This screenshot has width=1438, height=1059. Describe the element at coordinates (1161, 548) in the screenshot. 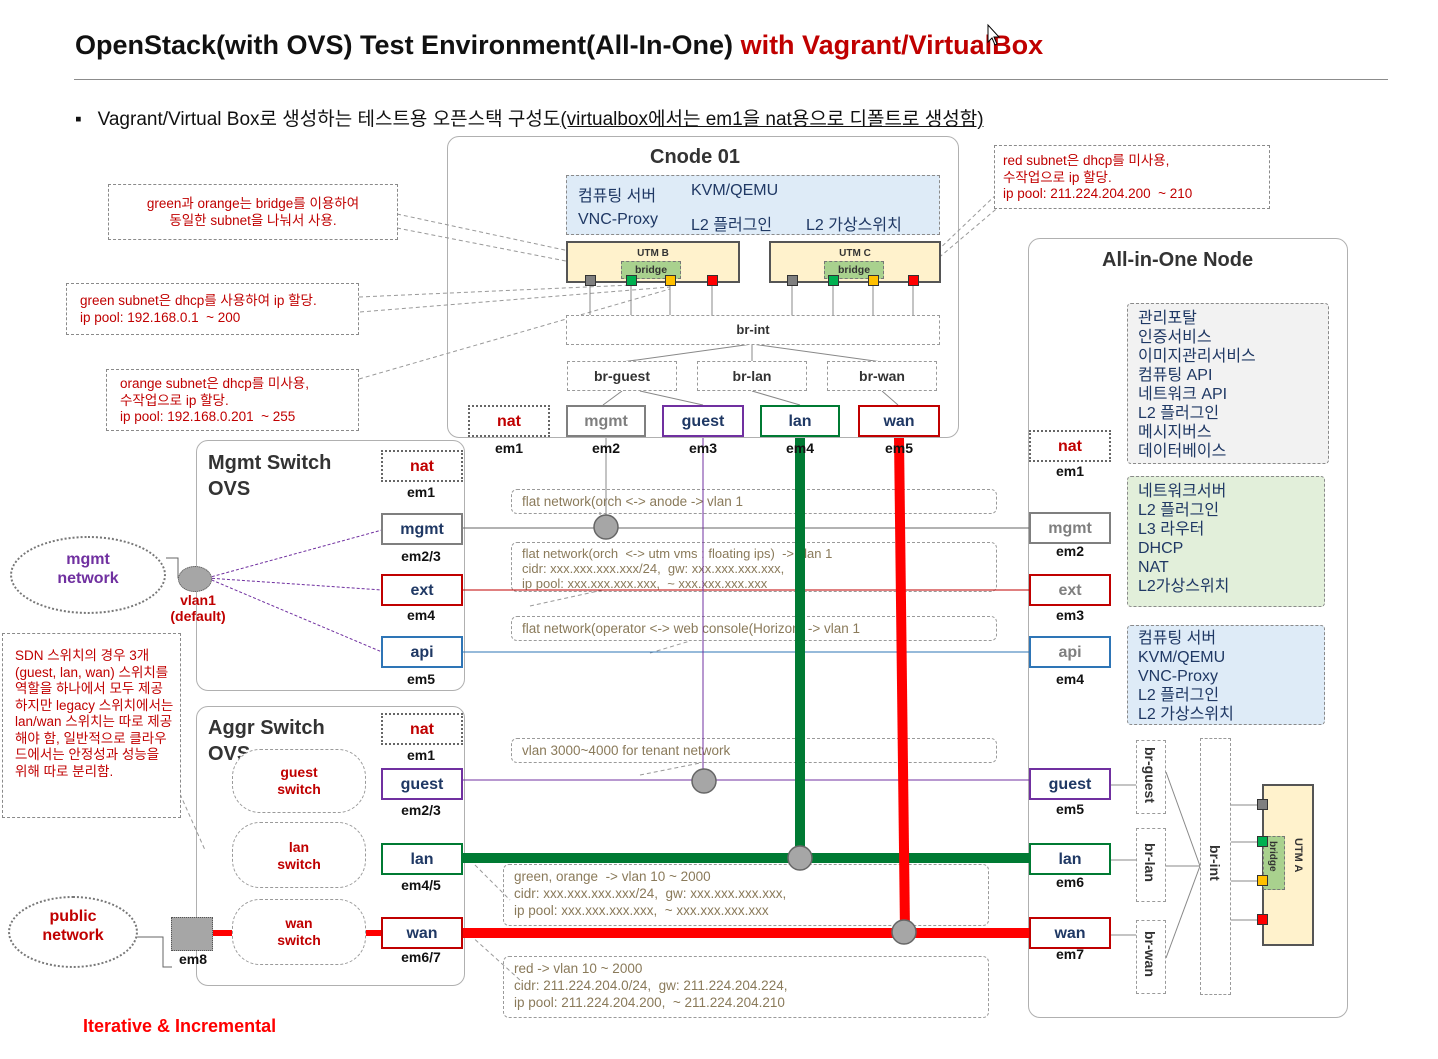

I see `svc-dhcp: DHCP` at that location.